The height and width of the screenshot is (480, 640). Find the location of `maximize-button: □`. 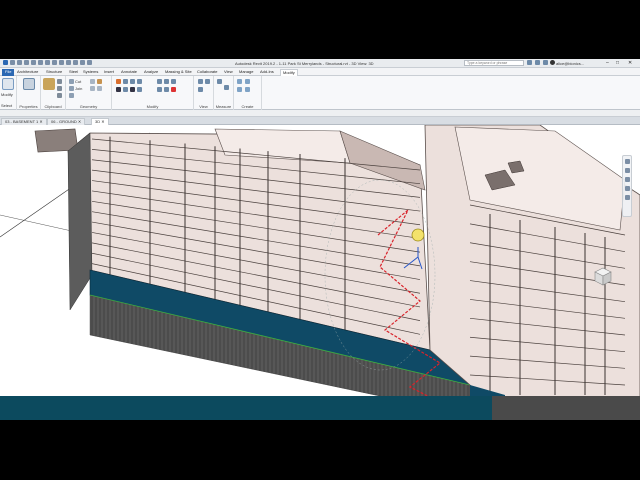

maximize-button: □ is located at coordinates (617, 63).